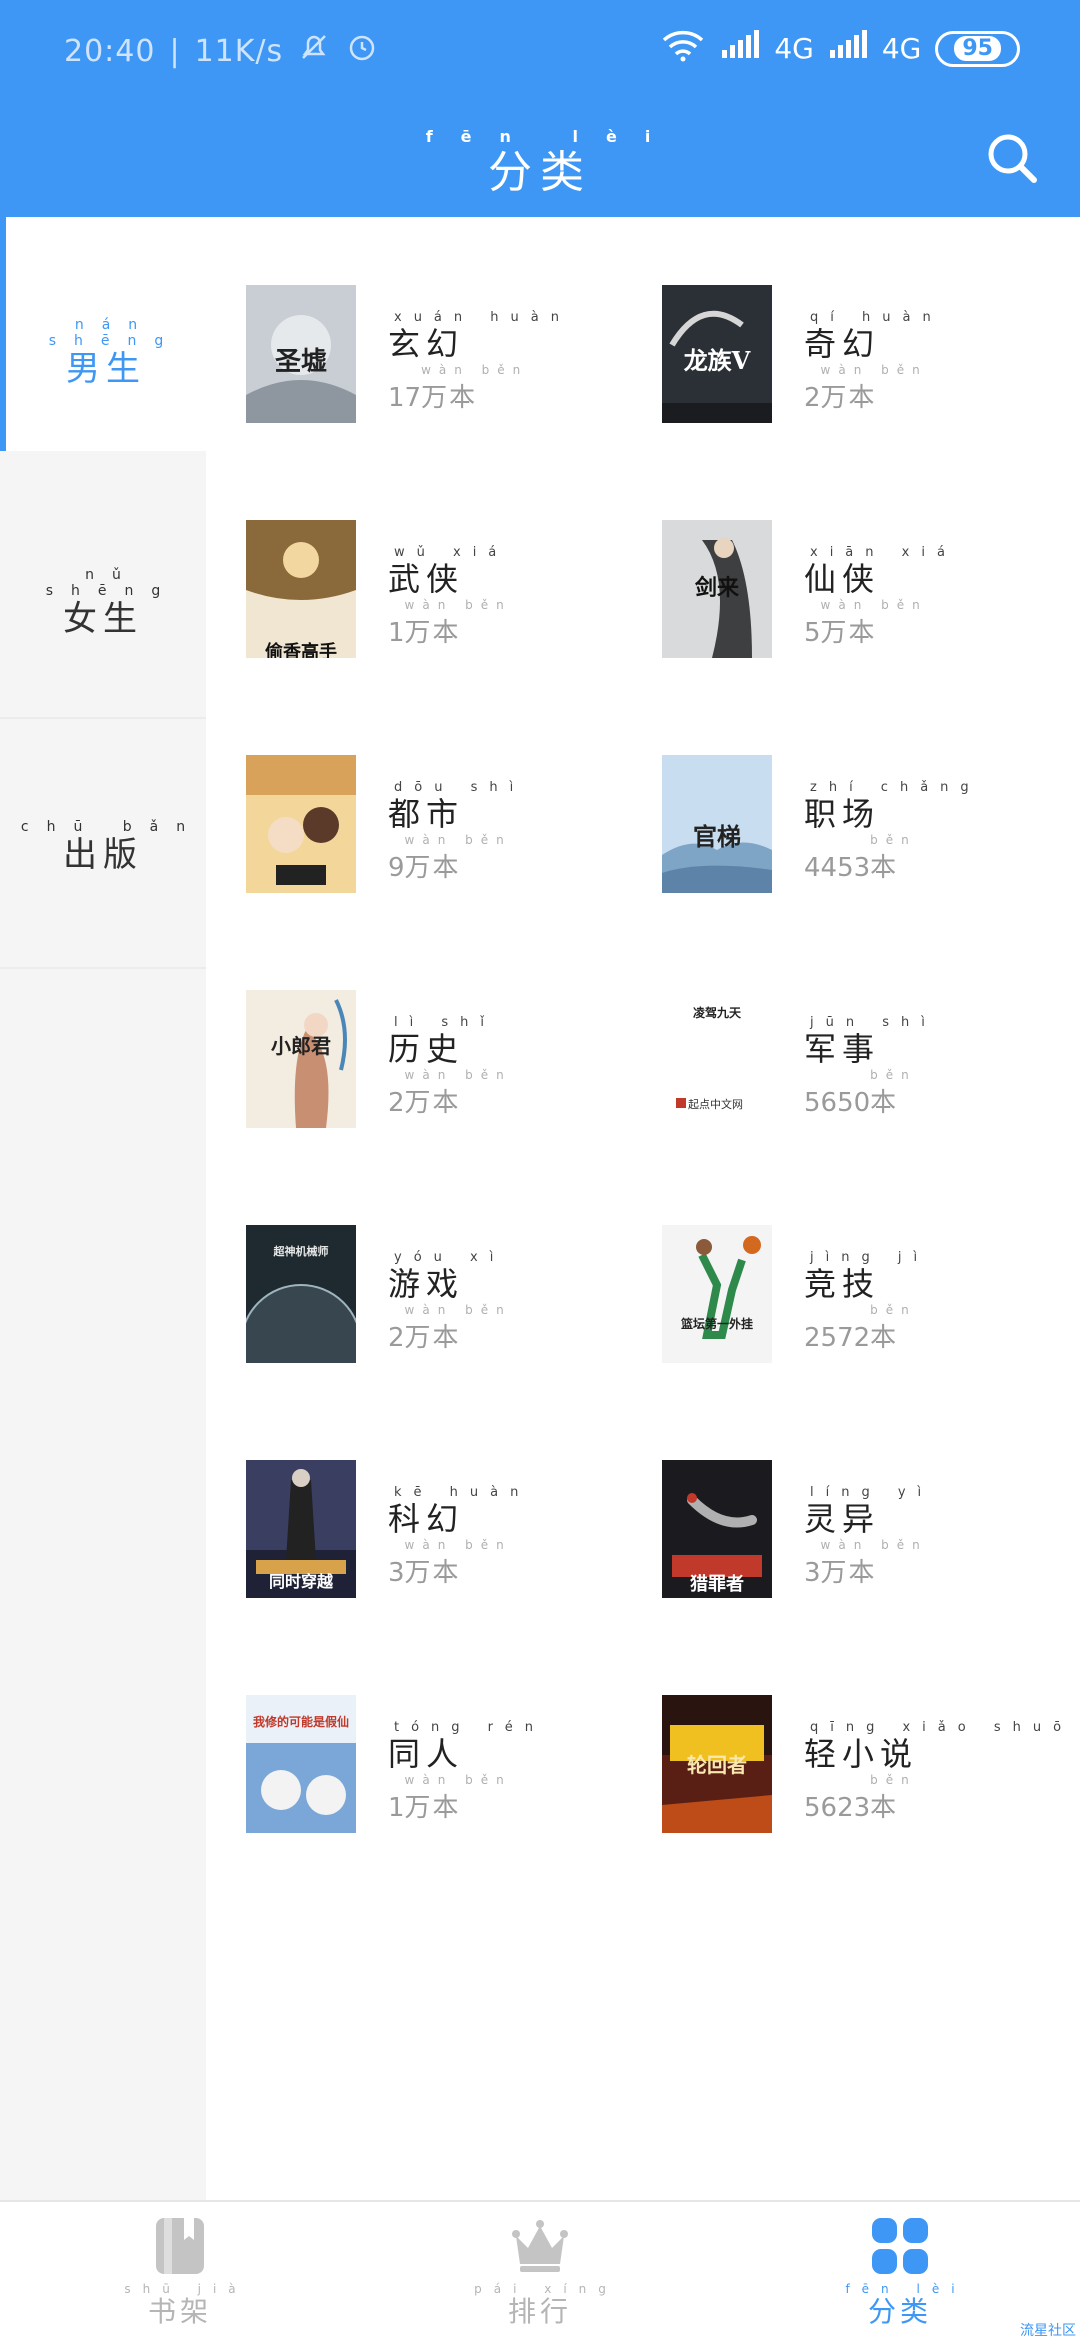 The image size is (1080, 2342). What do you see at coordinates (460, 787) in the screenshot?
I see `category-pinyin: dōu shì` at bounding box center [460, 787].